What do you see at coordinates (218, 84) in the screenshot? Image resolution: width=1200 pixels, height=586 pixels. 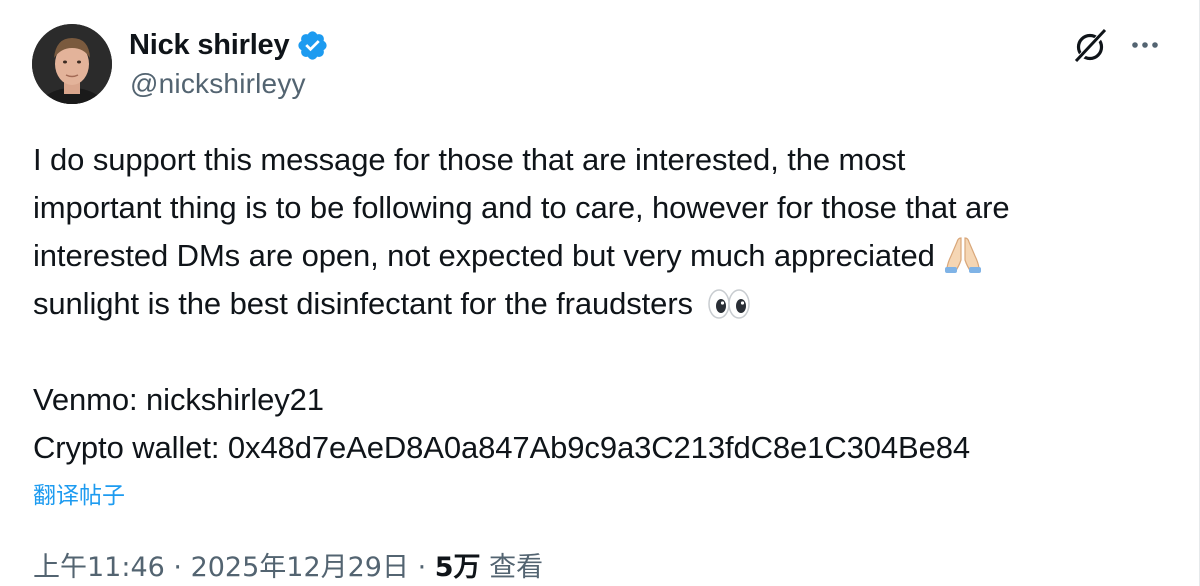 I see `author-handle: @nickshirleyy` at bounding box center [218, 84].